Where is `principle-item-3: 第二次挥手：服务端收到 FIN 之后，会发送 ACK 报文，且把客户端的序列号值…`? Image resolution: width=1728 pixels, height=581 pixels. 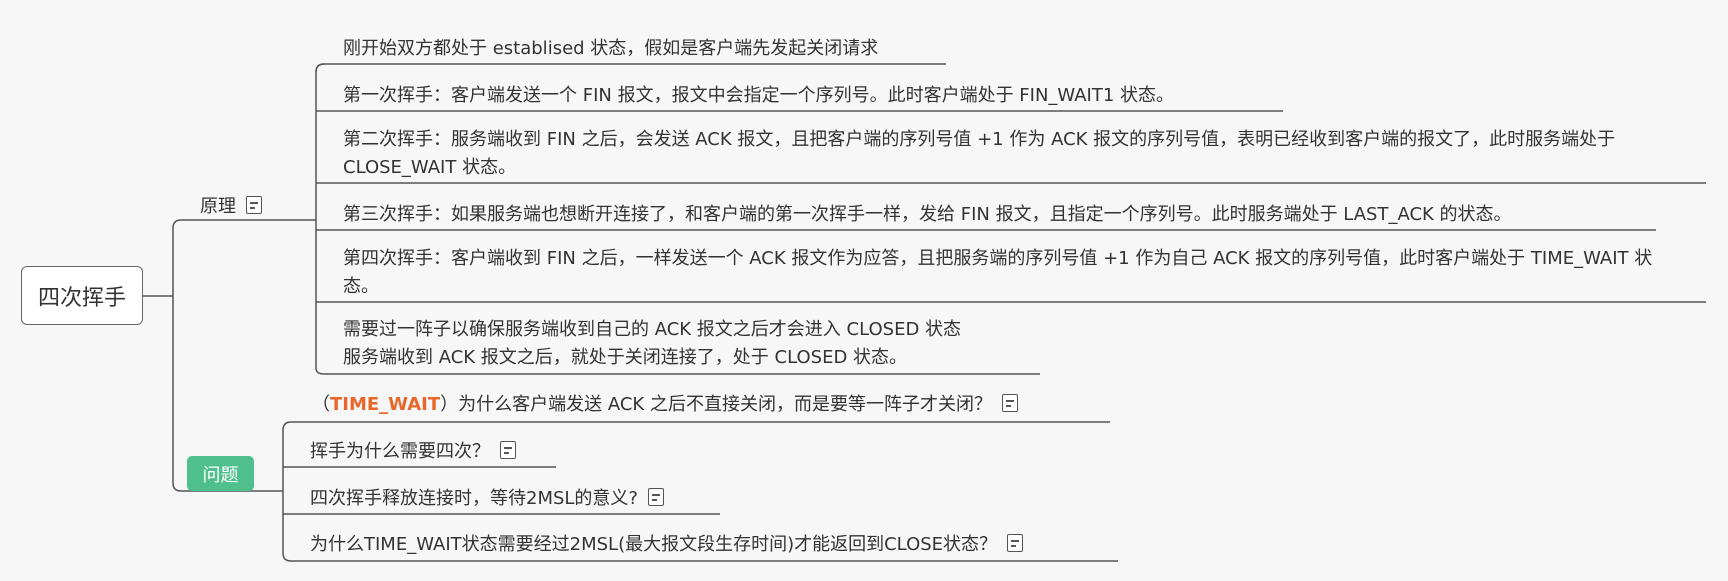
principle-item-3: 第二次挥手：服务端收到 FIN 之后，会发送 ACK 报文，且把客户端的序列号值… is located at coordinates (1020, 154).